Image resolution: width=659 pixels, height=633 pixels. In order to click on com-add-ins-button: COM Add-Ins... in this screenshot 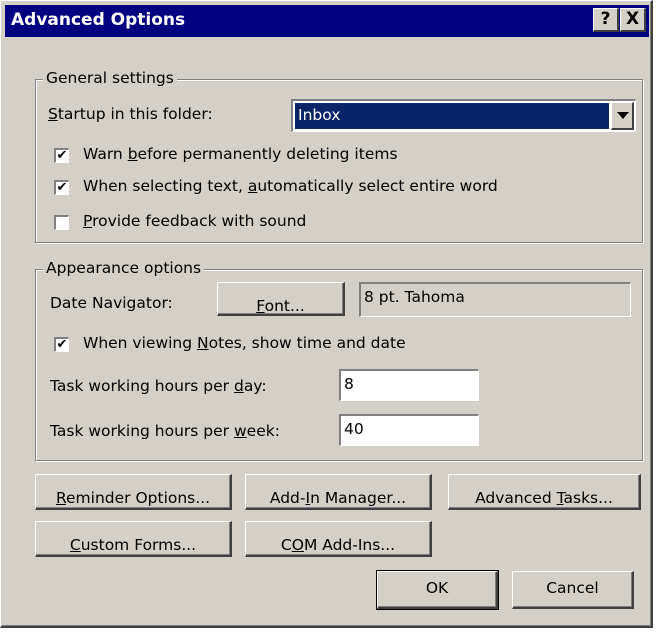, I will do `click(338, 539)`.